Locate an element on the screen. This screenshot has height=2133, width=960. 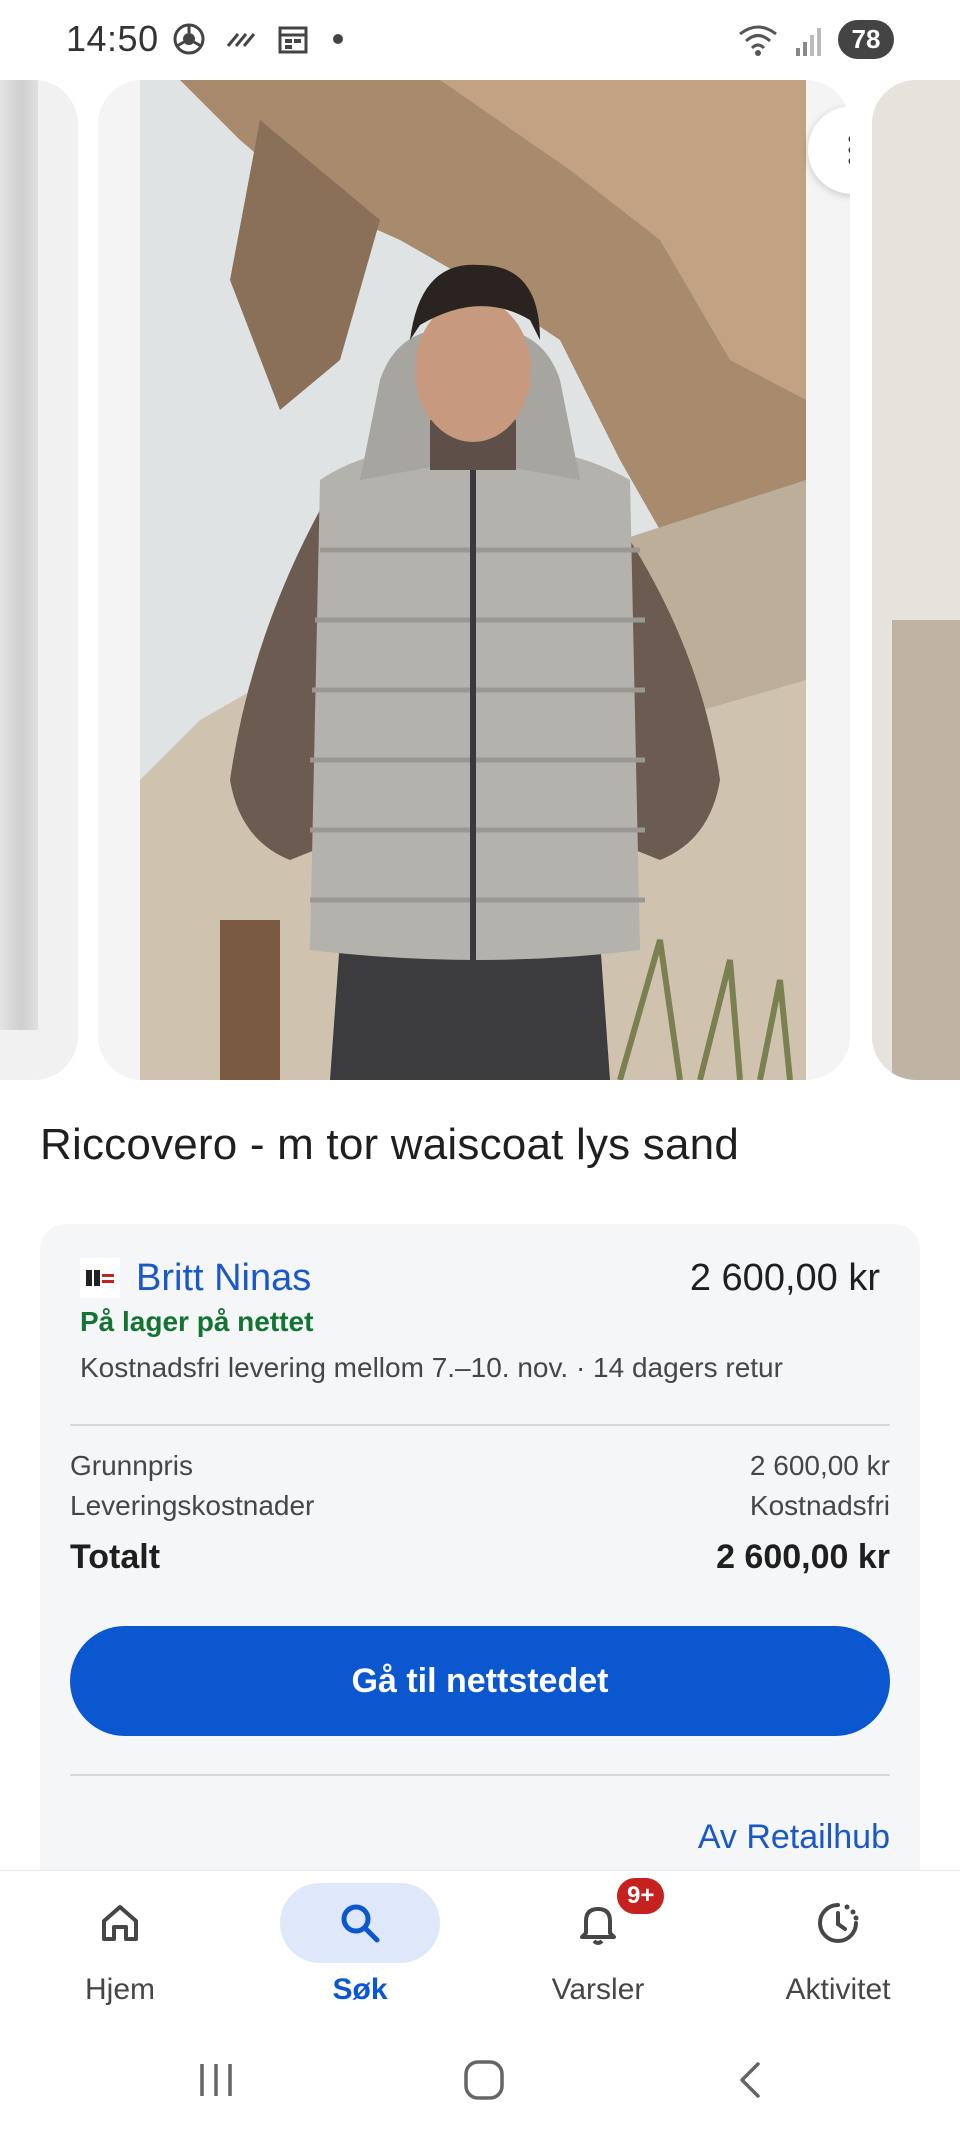
more-options-button is located at coordinates (829, 150).